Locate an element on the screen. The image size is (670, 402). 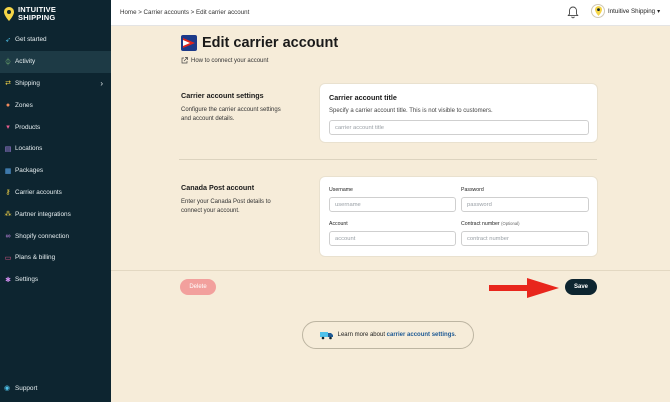
rocket-icon: ➶ is located at coordinates (8, 40).